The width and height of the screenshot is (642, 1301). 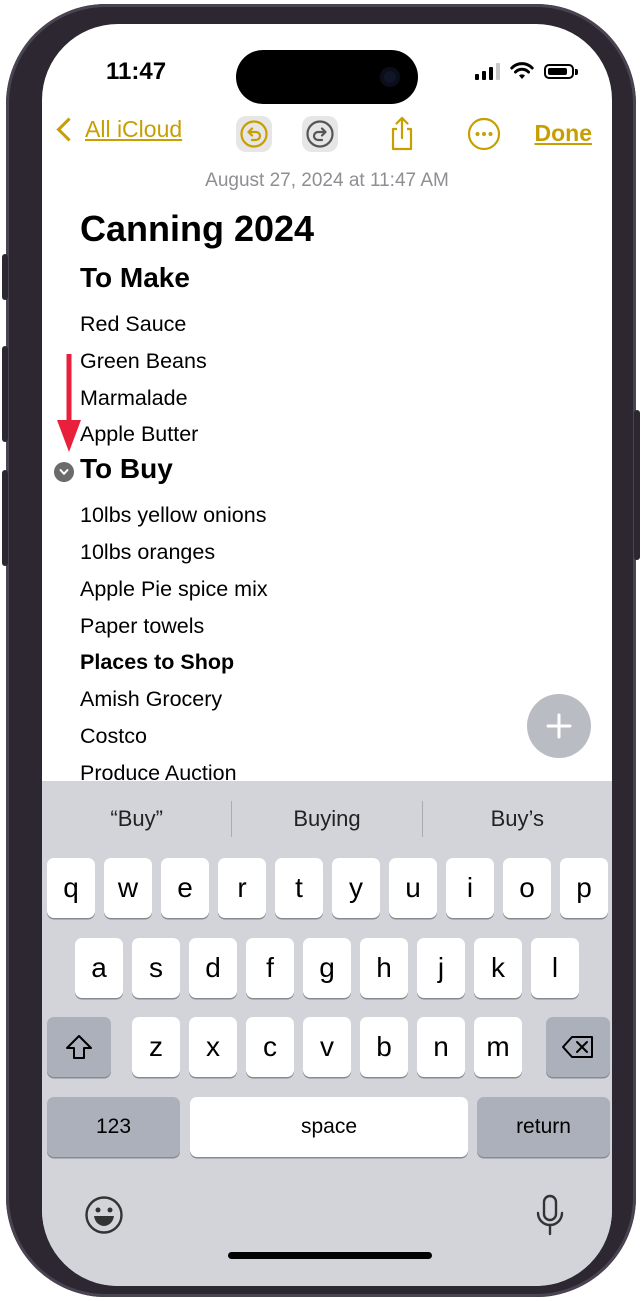 What do you see at coordinates (498, 1047) in the screenshot?
I see `key-m: m` at bounding box center [498, 1047].